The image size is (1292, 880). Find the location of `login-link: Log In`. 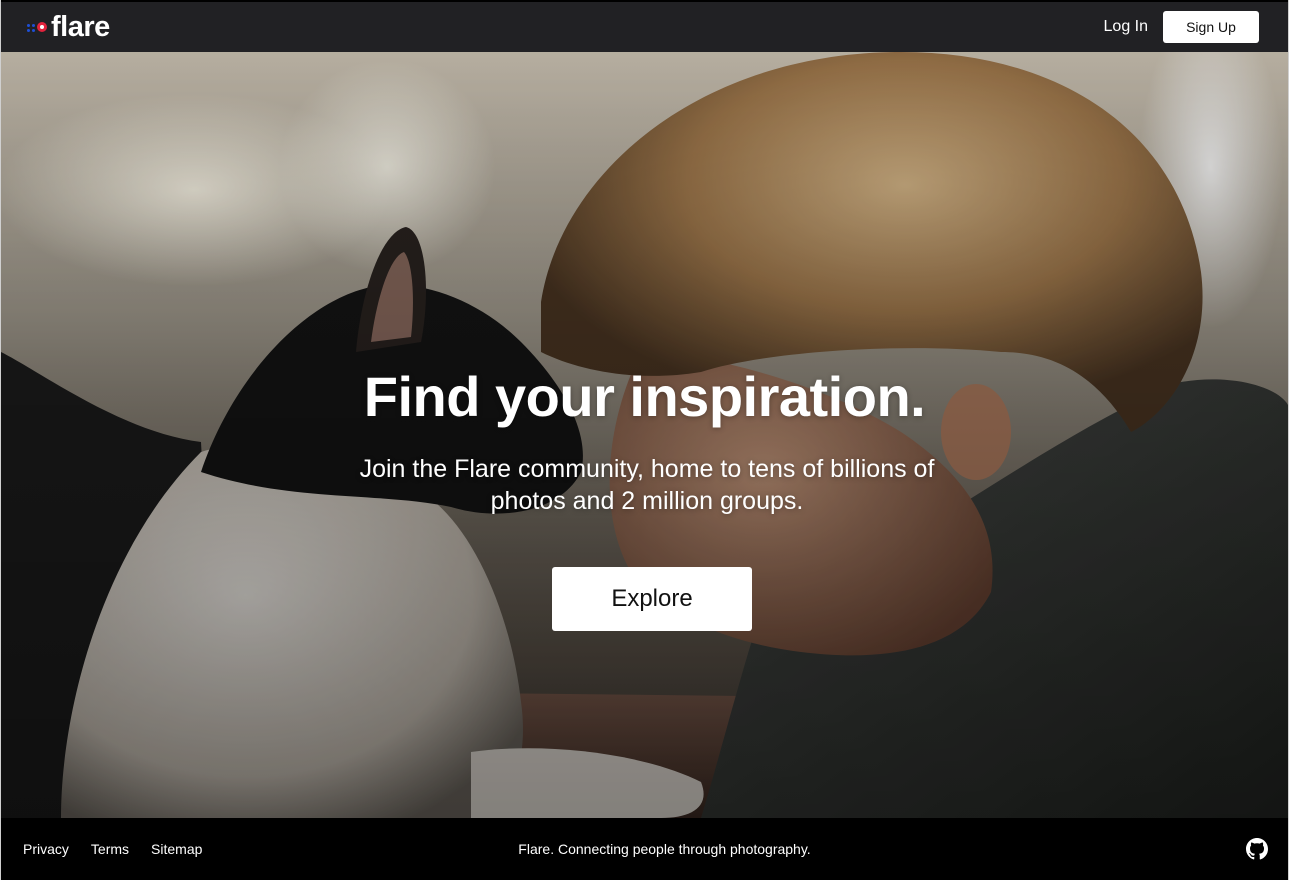

login-link: Log In is located at coordinates (1126, 27).